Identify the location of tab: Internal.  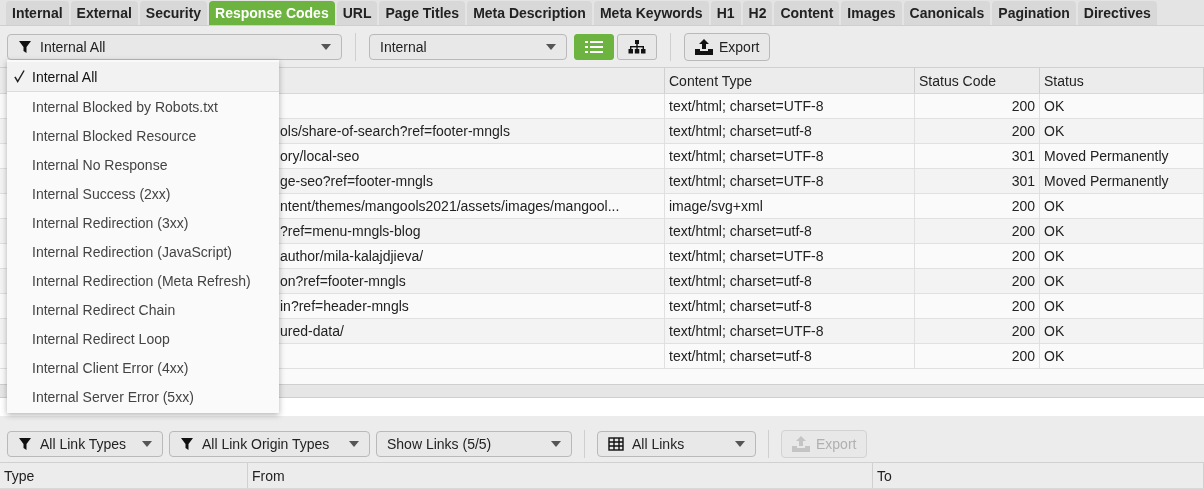
(37, 13).